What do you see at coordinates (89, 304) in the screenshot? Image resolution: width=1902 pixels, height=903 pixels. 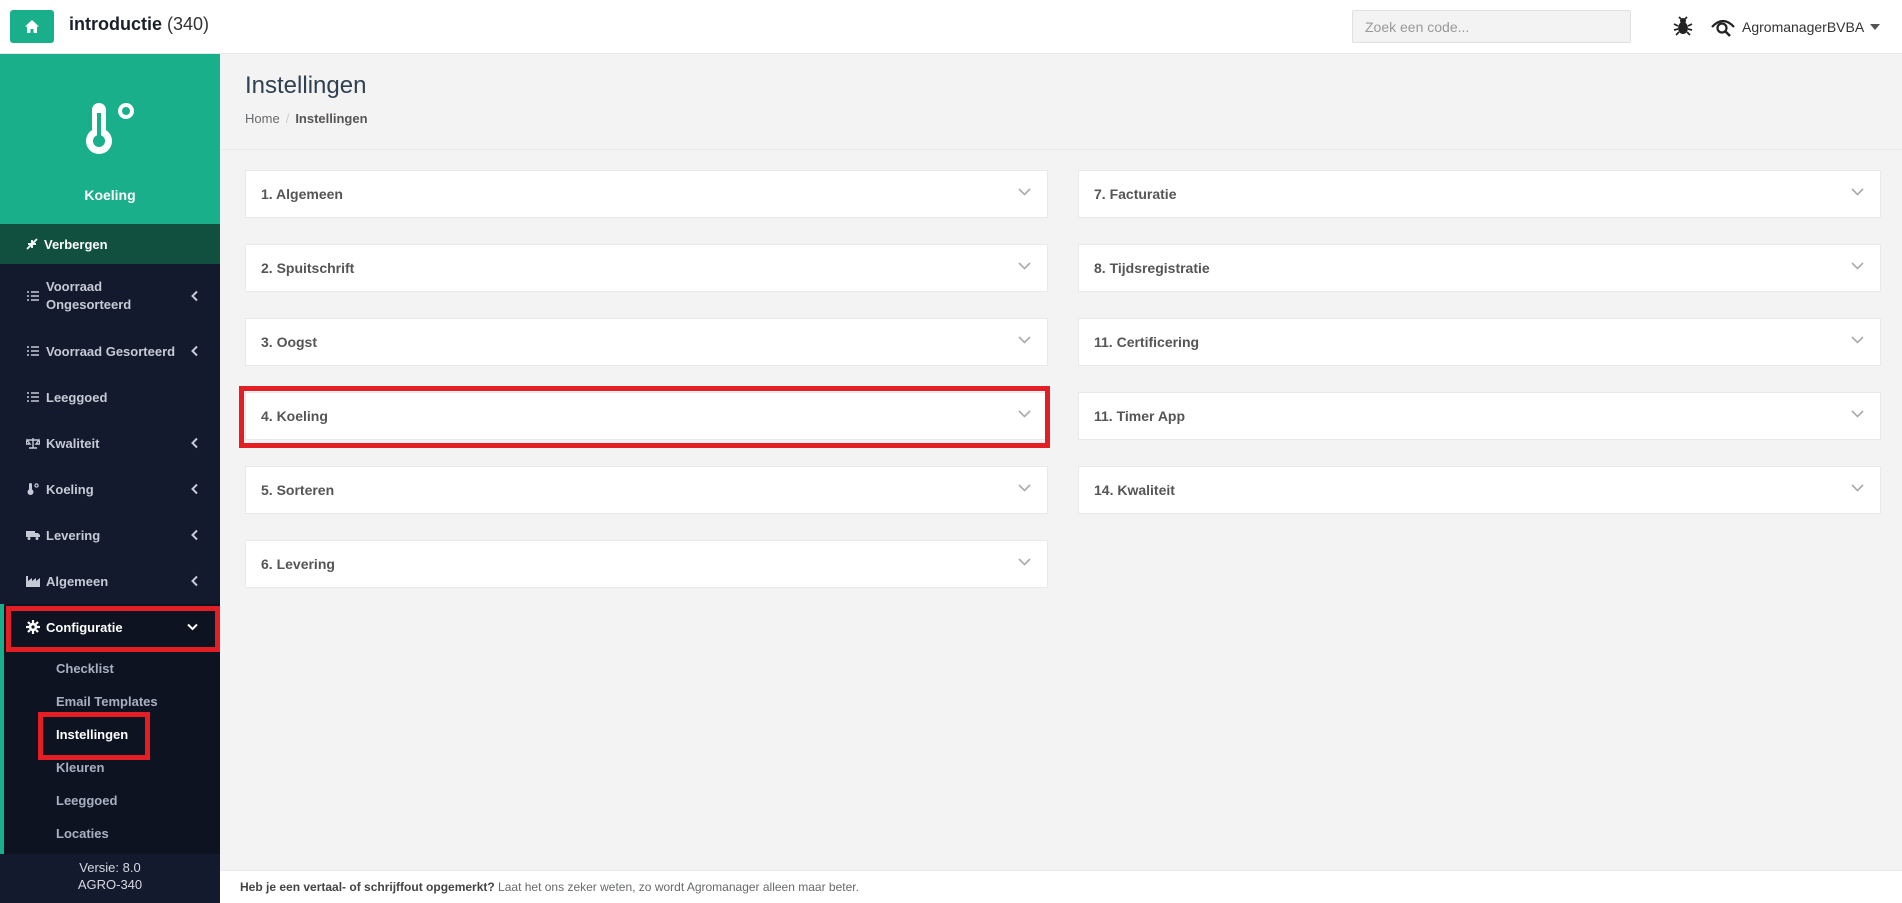 I see `label-line-2: Ongesorteerd` at bounding box center [89, 304].